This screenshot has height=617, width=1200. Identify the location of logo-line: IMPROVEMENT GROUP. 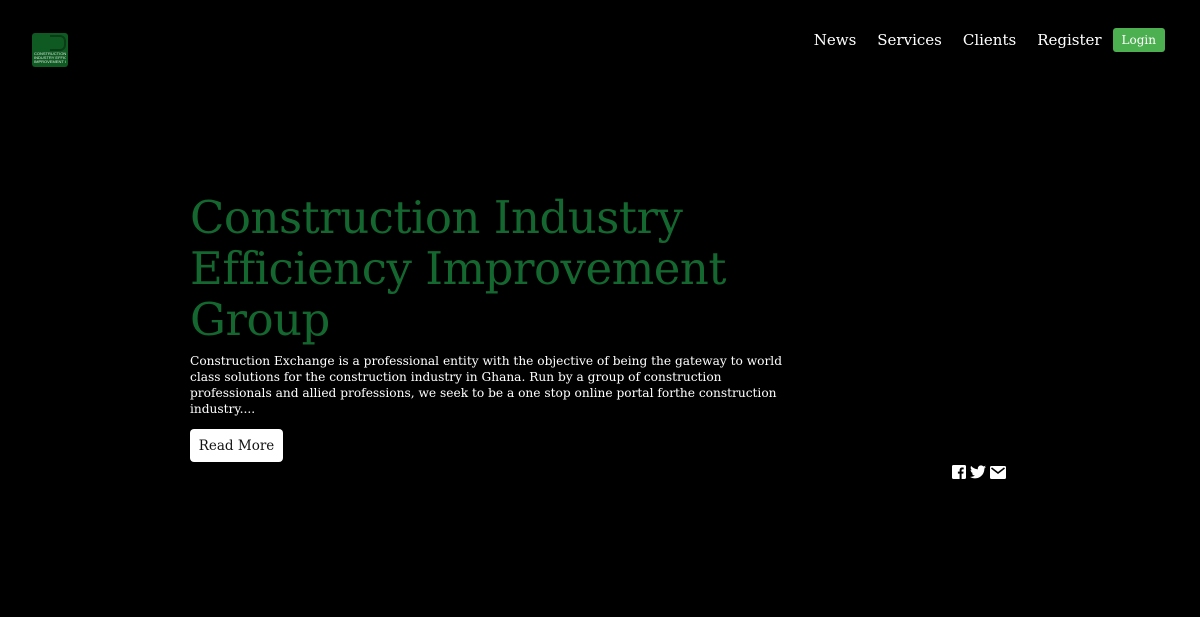
(50, 61).